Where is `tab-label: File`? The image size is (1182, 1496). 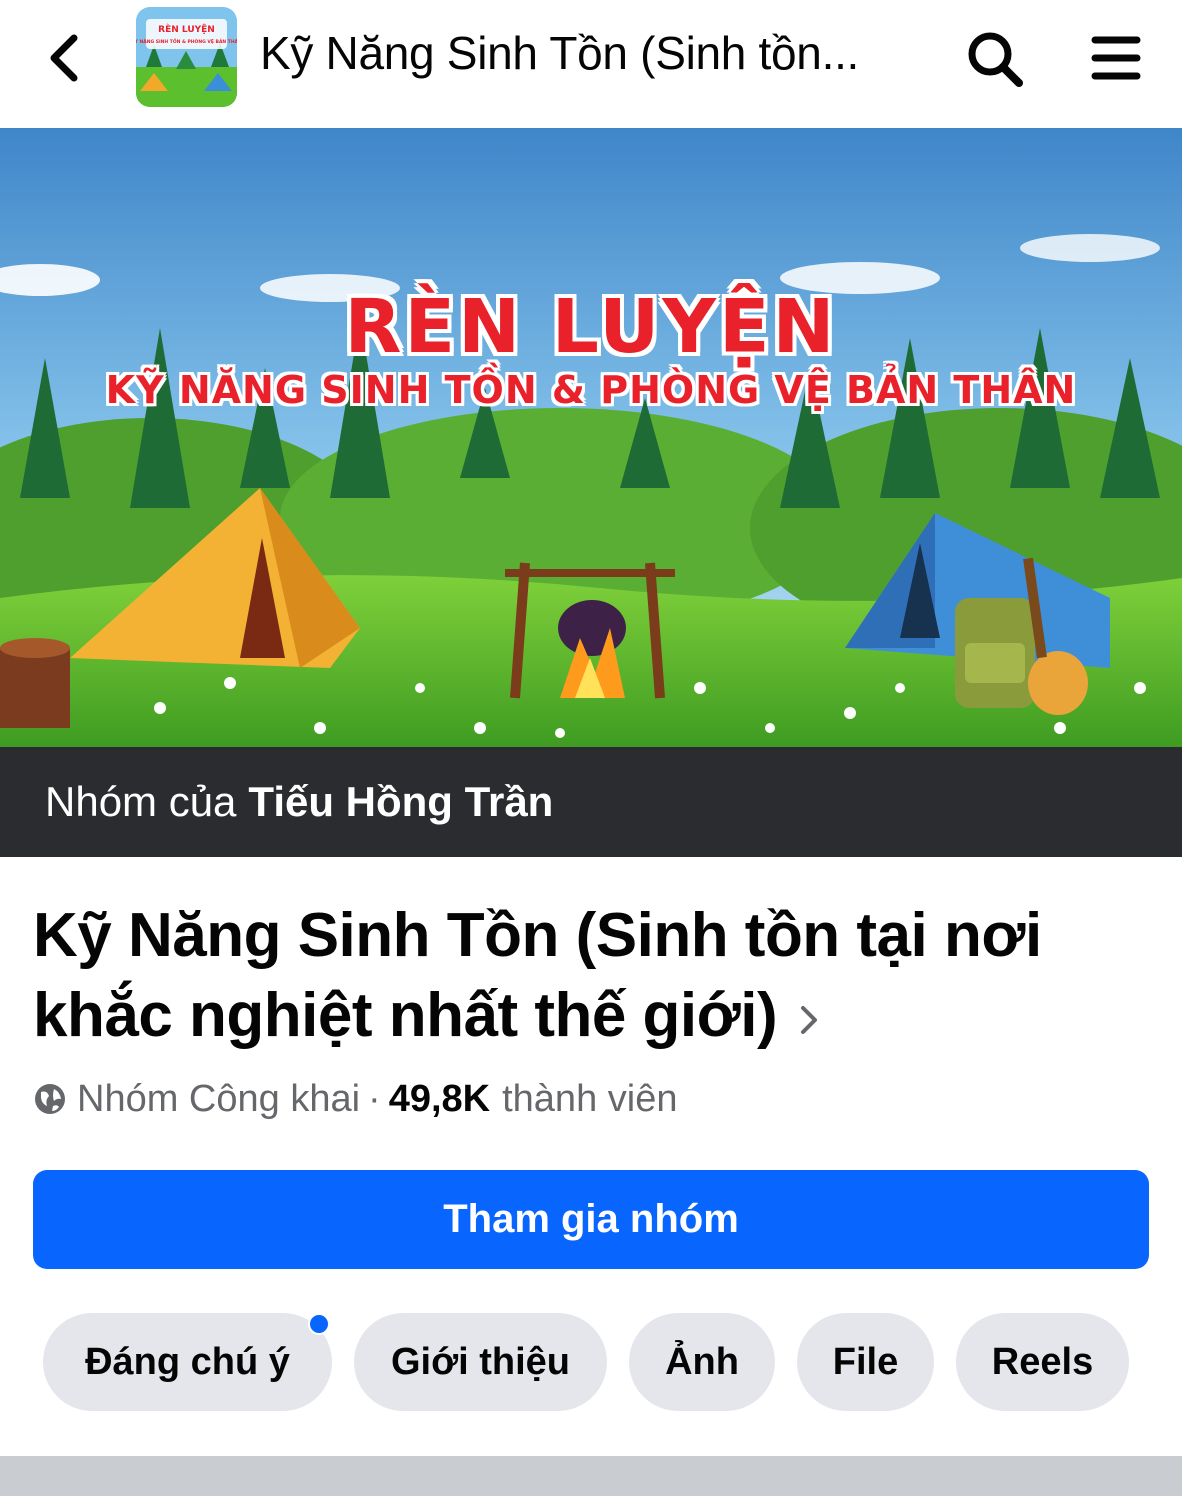 tab-label: File is located at coordinates (865, 1361).